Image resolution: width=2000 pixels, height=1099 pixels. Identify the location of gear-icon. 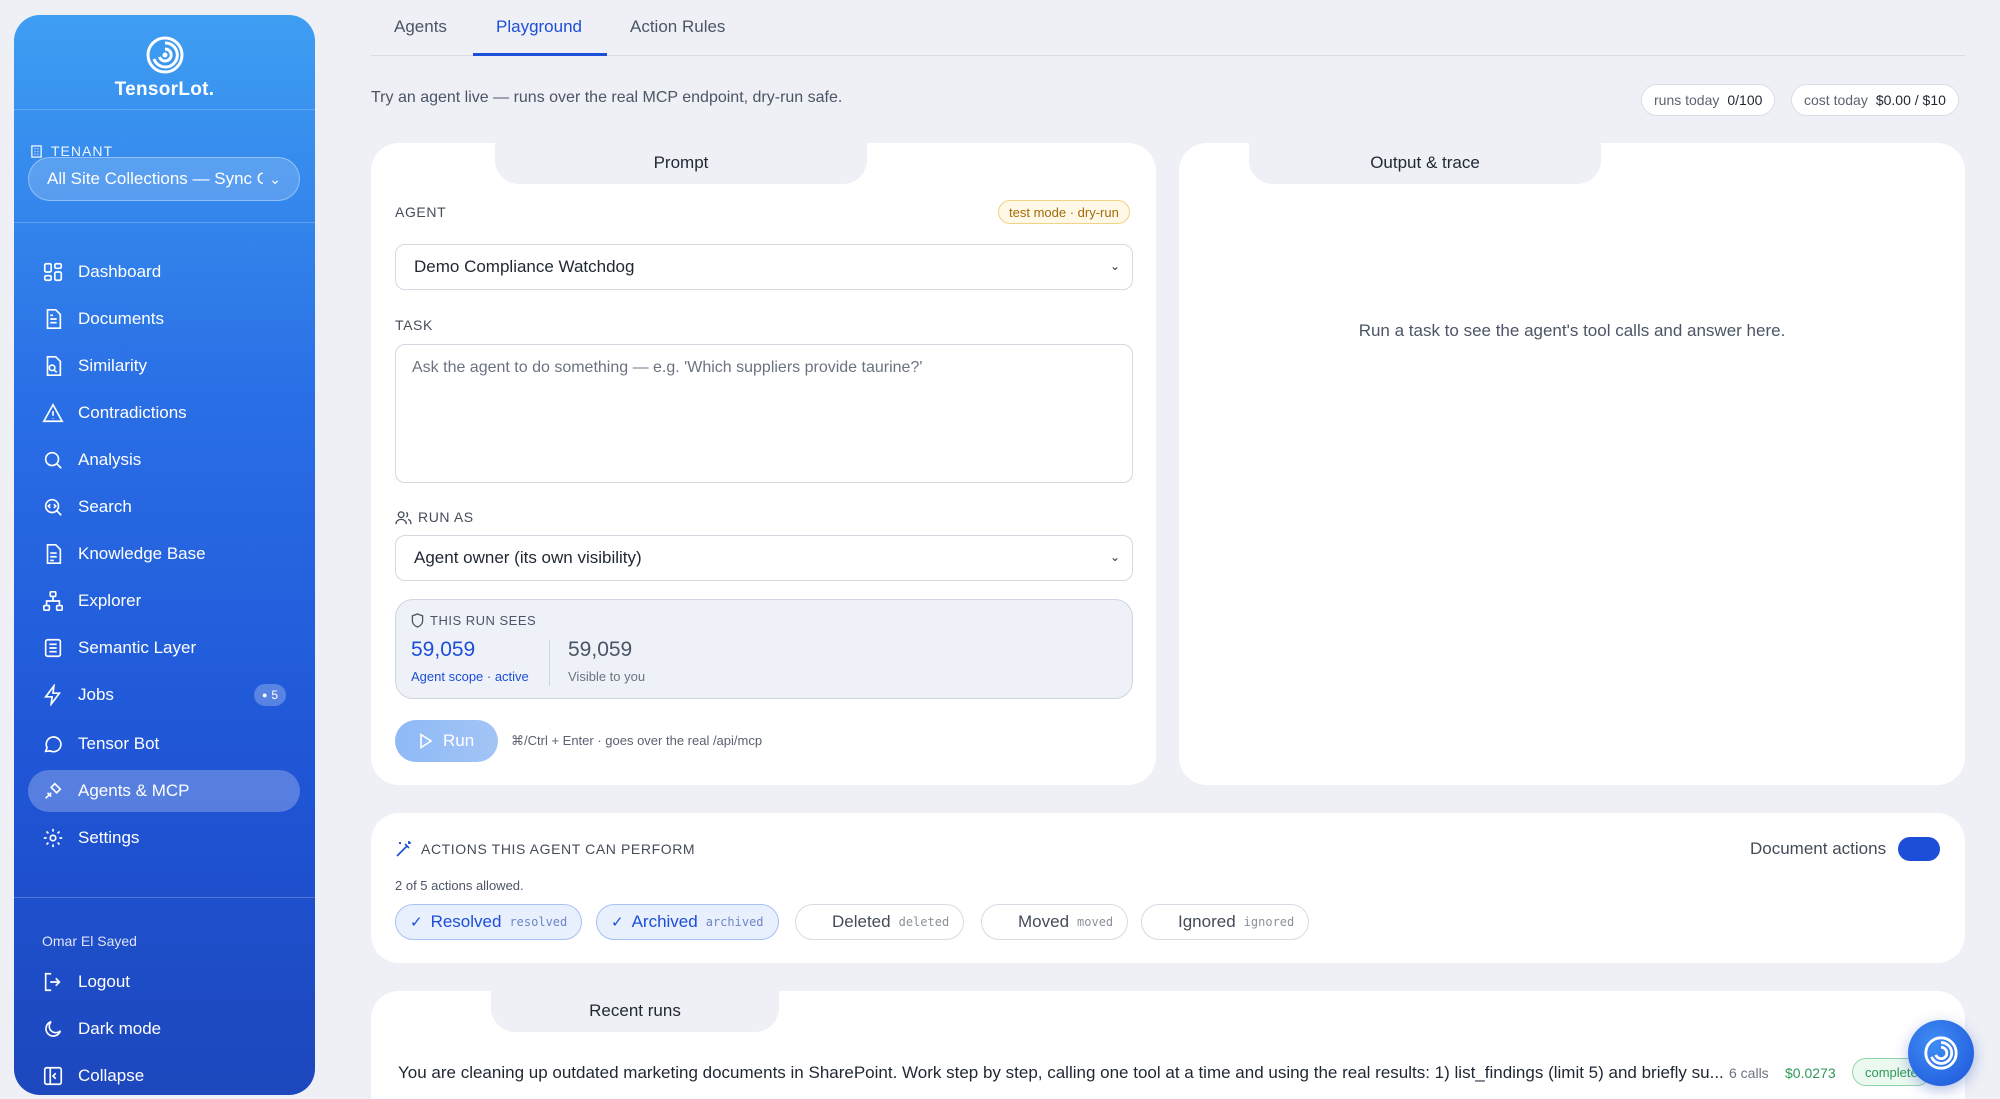
(53, 838).